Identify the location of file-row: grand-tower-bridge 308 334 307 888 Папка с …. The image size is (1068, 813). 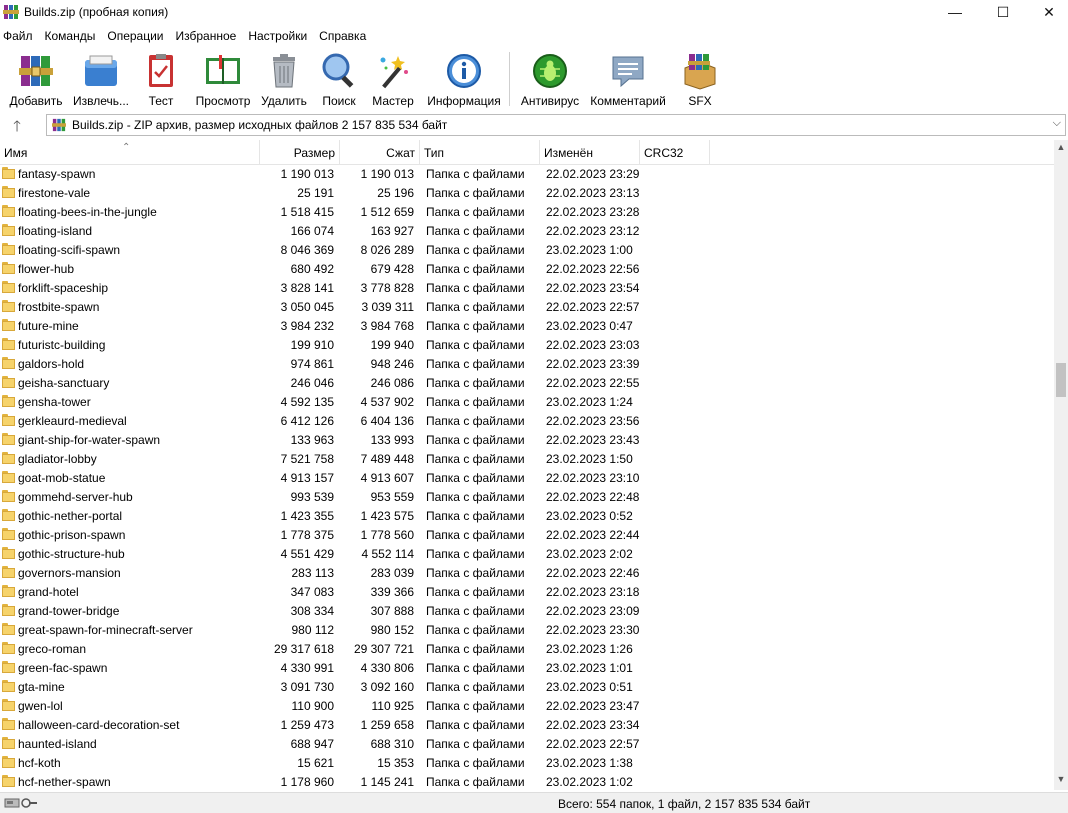
(527, 611).